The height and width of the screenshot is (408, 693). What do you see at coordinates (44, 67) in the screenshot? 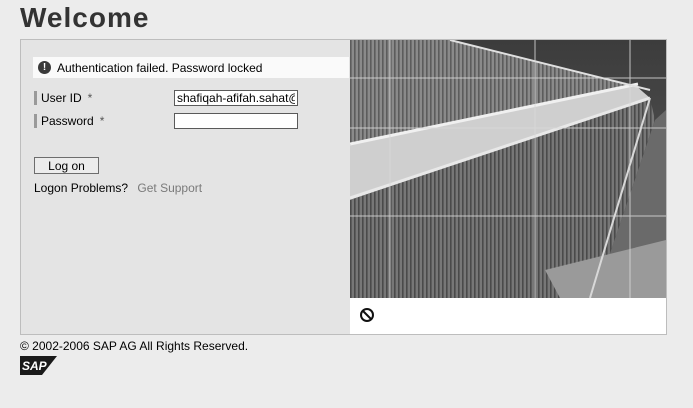
I see `exclamation-icon: !` at bounding box center [44, 67].